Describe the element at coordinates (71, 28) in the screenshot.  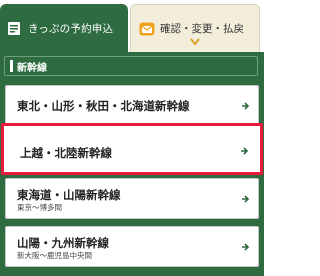
I see `tab-reservation-label: きっぷの予約申込` at that location.